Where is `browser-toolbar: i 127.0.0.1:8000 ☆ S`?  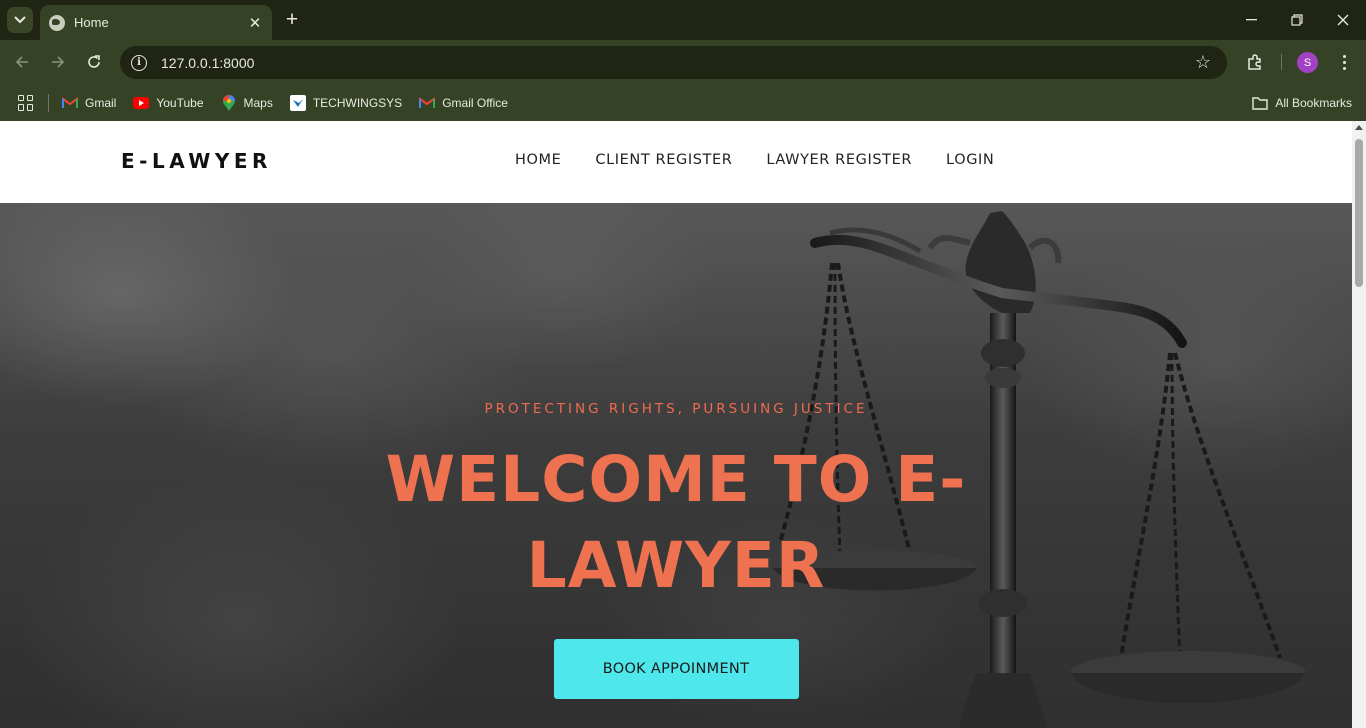 browser-toolbar: i 127.0.0.1:8000 ☆ S is located at coordinates (683, 62).